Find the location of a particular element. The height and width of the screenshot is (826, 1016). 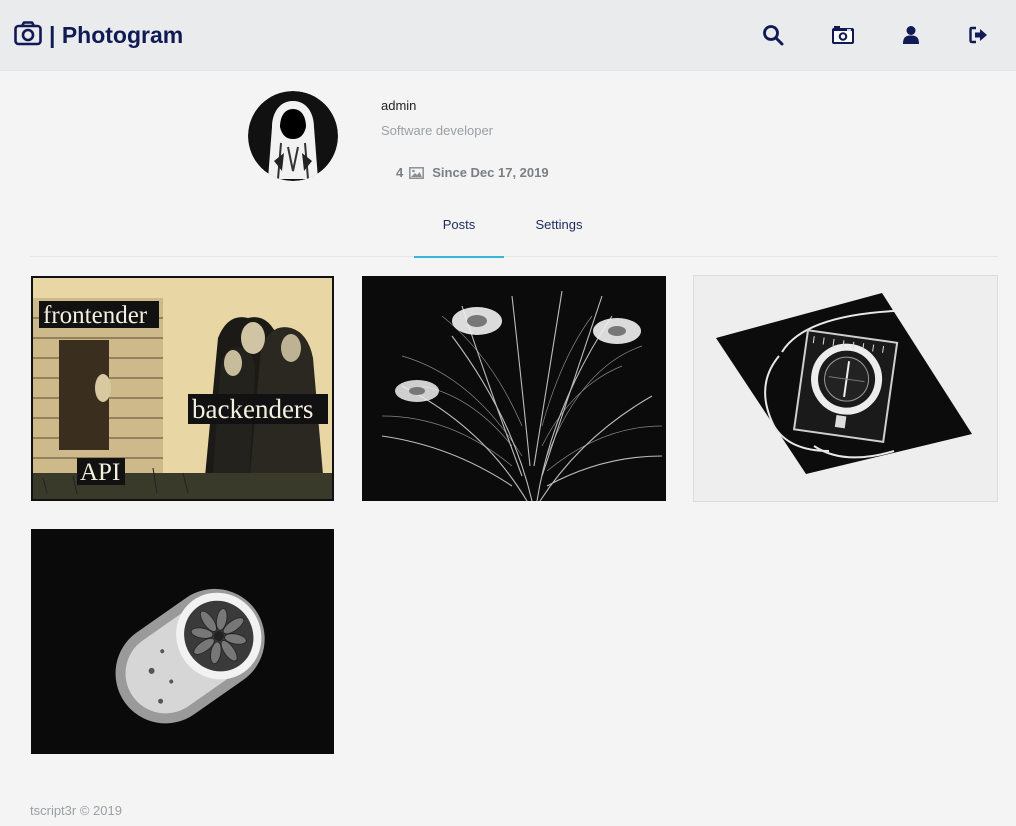

search-icon is located at coordinates (773, 35).